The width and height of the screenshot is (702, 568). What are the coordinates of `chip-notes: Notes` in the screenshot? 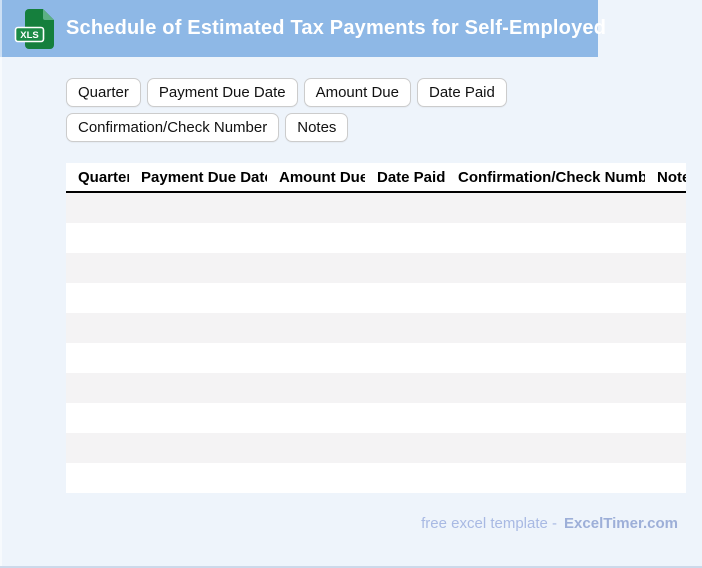 It's located at (317, 127).